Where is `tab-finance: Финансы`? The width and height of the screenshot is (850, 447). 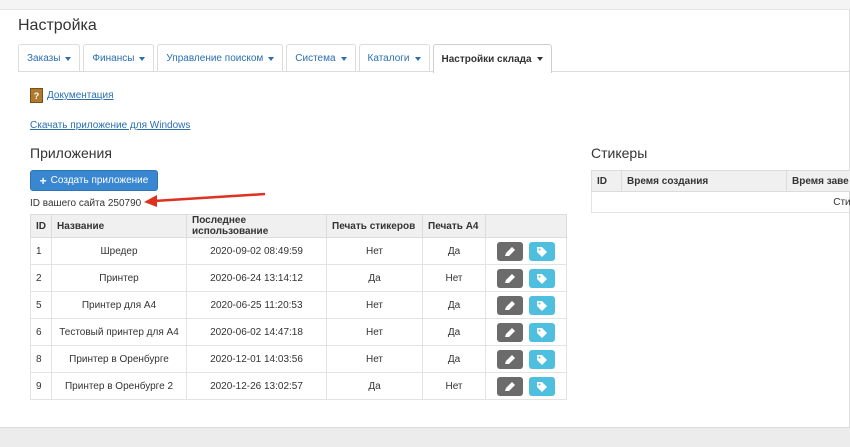 tab-finance: Финансы is located at coordinates (119, 58).